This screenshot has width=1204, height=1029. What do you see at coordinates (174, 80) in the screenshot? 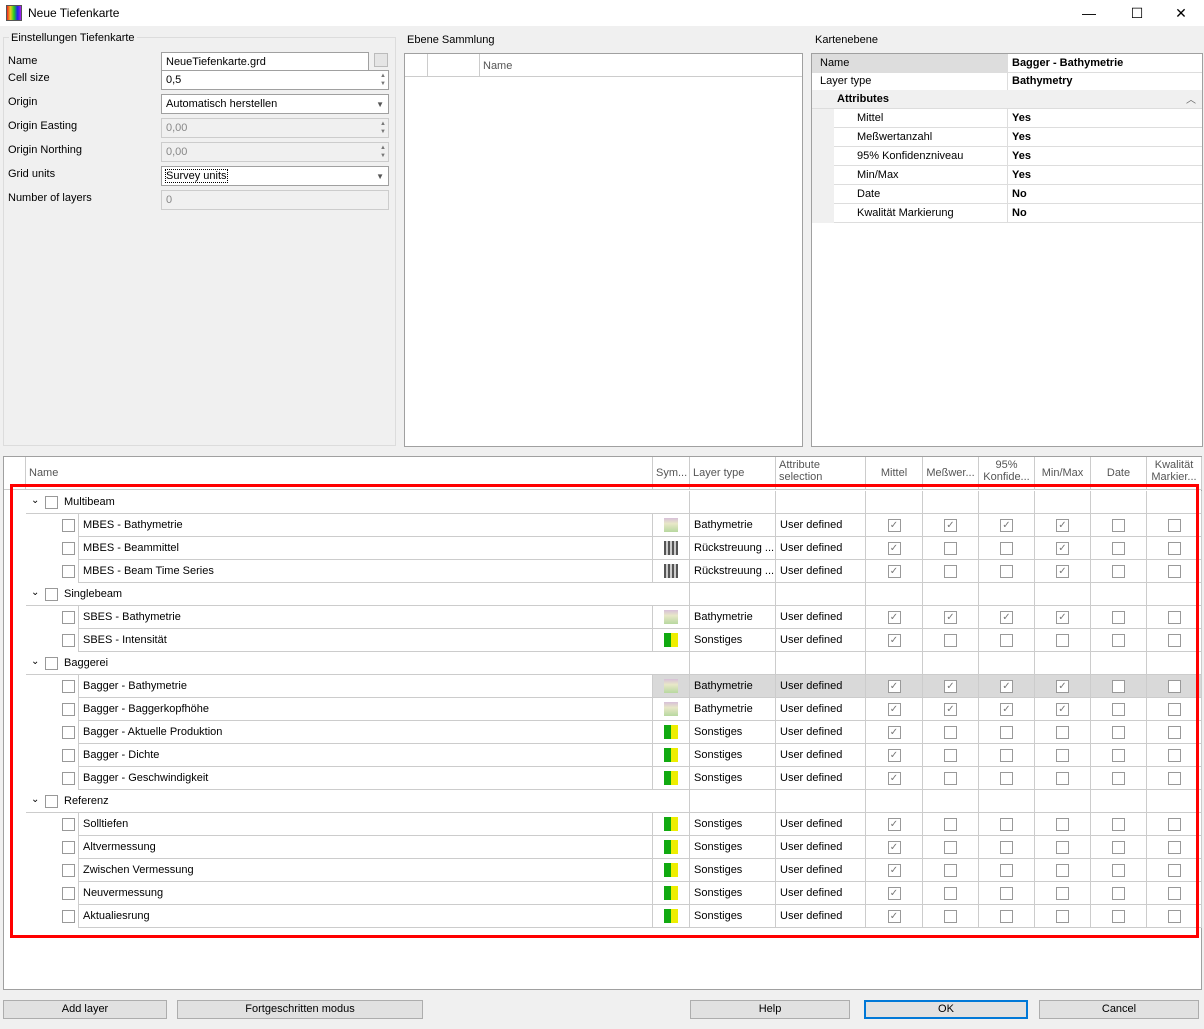
I see `cell-size-value: 0,5` at bounding box center [174, 80].